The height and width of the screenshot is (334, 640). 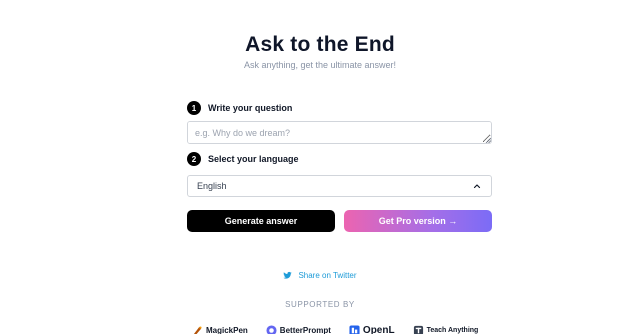 I want to click on sponsor-teach-anything: Teach Anything, so click(x=446, y=329).